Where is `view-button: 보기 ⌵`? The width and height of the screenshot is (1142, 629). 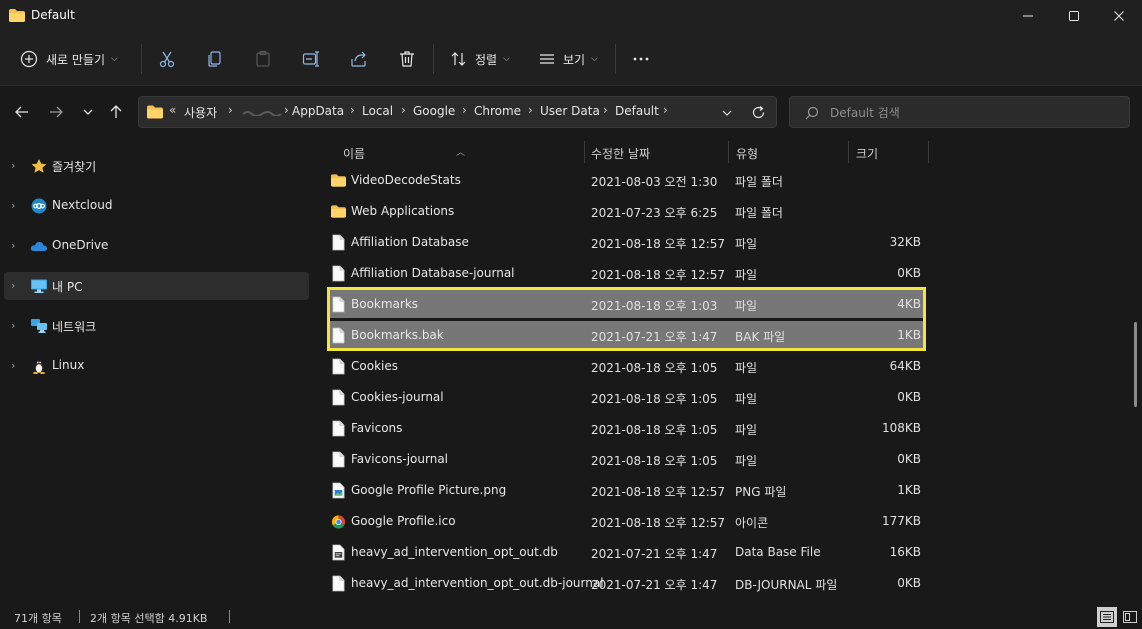 view-button: 보기 ⌵ is located at coordinates (568, 59).